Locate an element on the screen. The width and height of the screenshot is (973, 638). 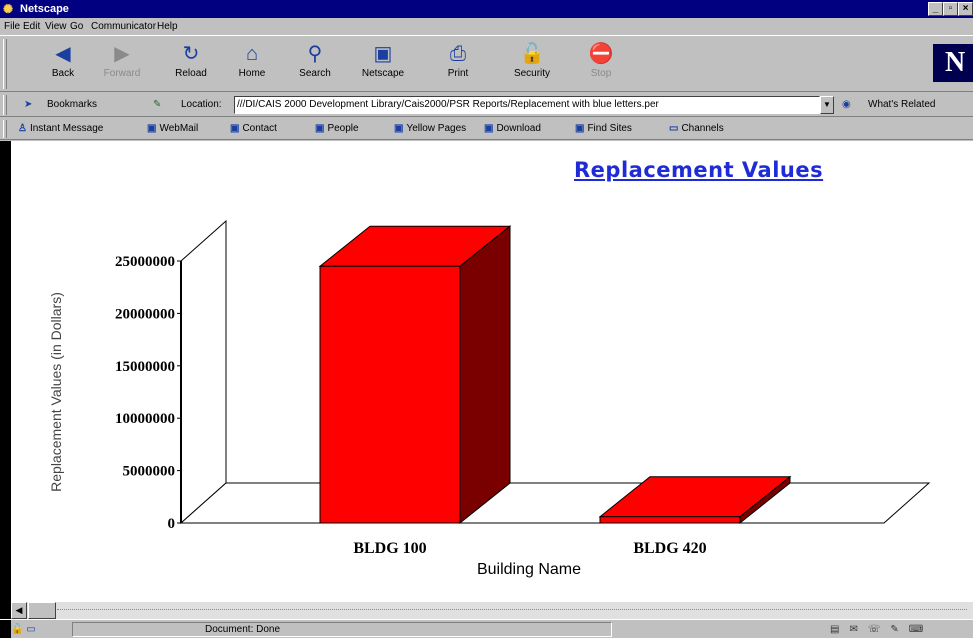
y-tick-label: 15000000 is located at coordinates (145, 367).